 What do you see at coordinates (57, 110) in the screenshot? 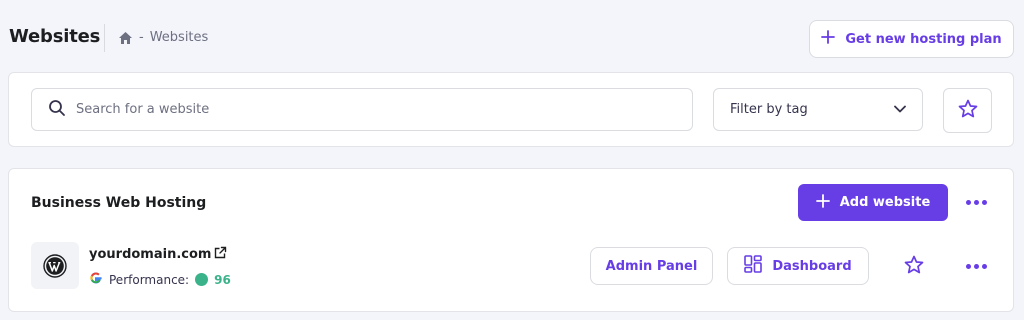
I see `search-icon` at bounding box center [57, 110].